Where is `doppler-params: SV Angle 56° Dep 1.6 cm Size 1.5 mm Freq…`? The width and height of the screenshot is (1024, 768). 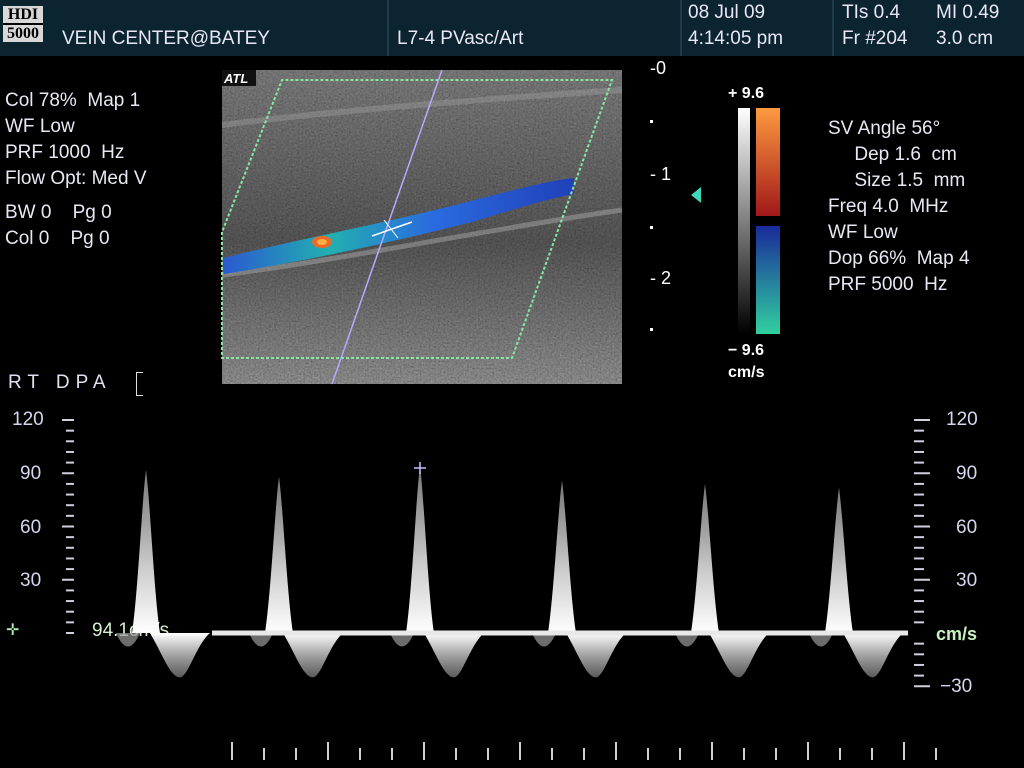 doppler-params: SV Angle 56° Dep 1.6 cm Size 1.5 mm Freq… is located at coordinates (899, 207).